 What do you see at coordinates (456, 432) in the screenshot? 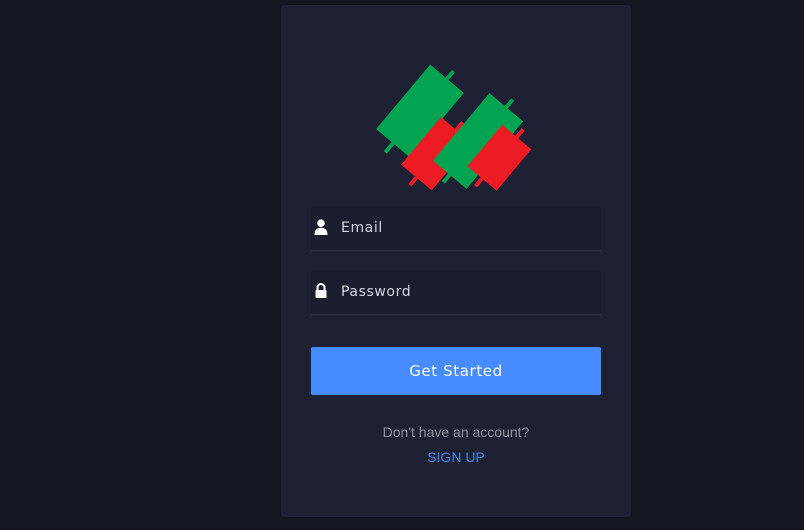
I see `no-account-prompt: Don't have an account?` at bounding box center [456, 432].